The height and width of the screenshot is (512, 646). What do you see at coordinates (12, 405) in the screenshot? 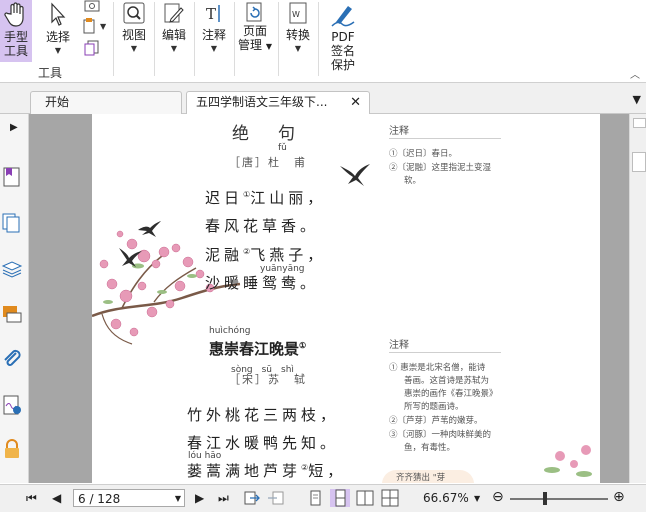
I see `signature-panel-icon` at bounding box center [12, 405].